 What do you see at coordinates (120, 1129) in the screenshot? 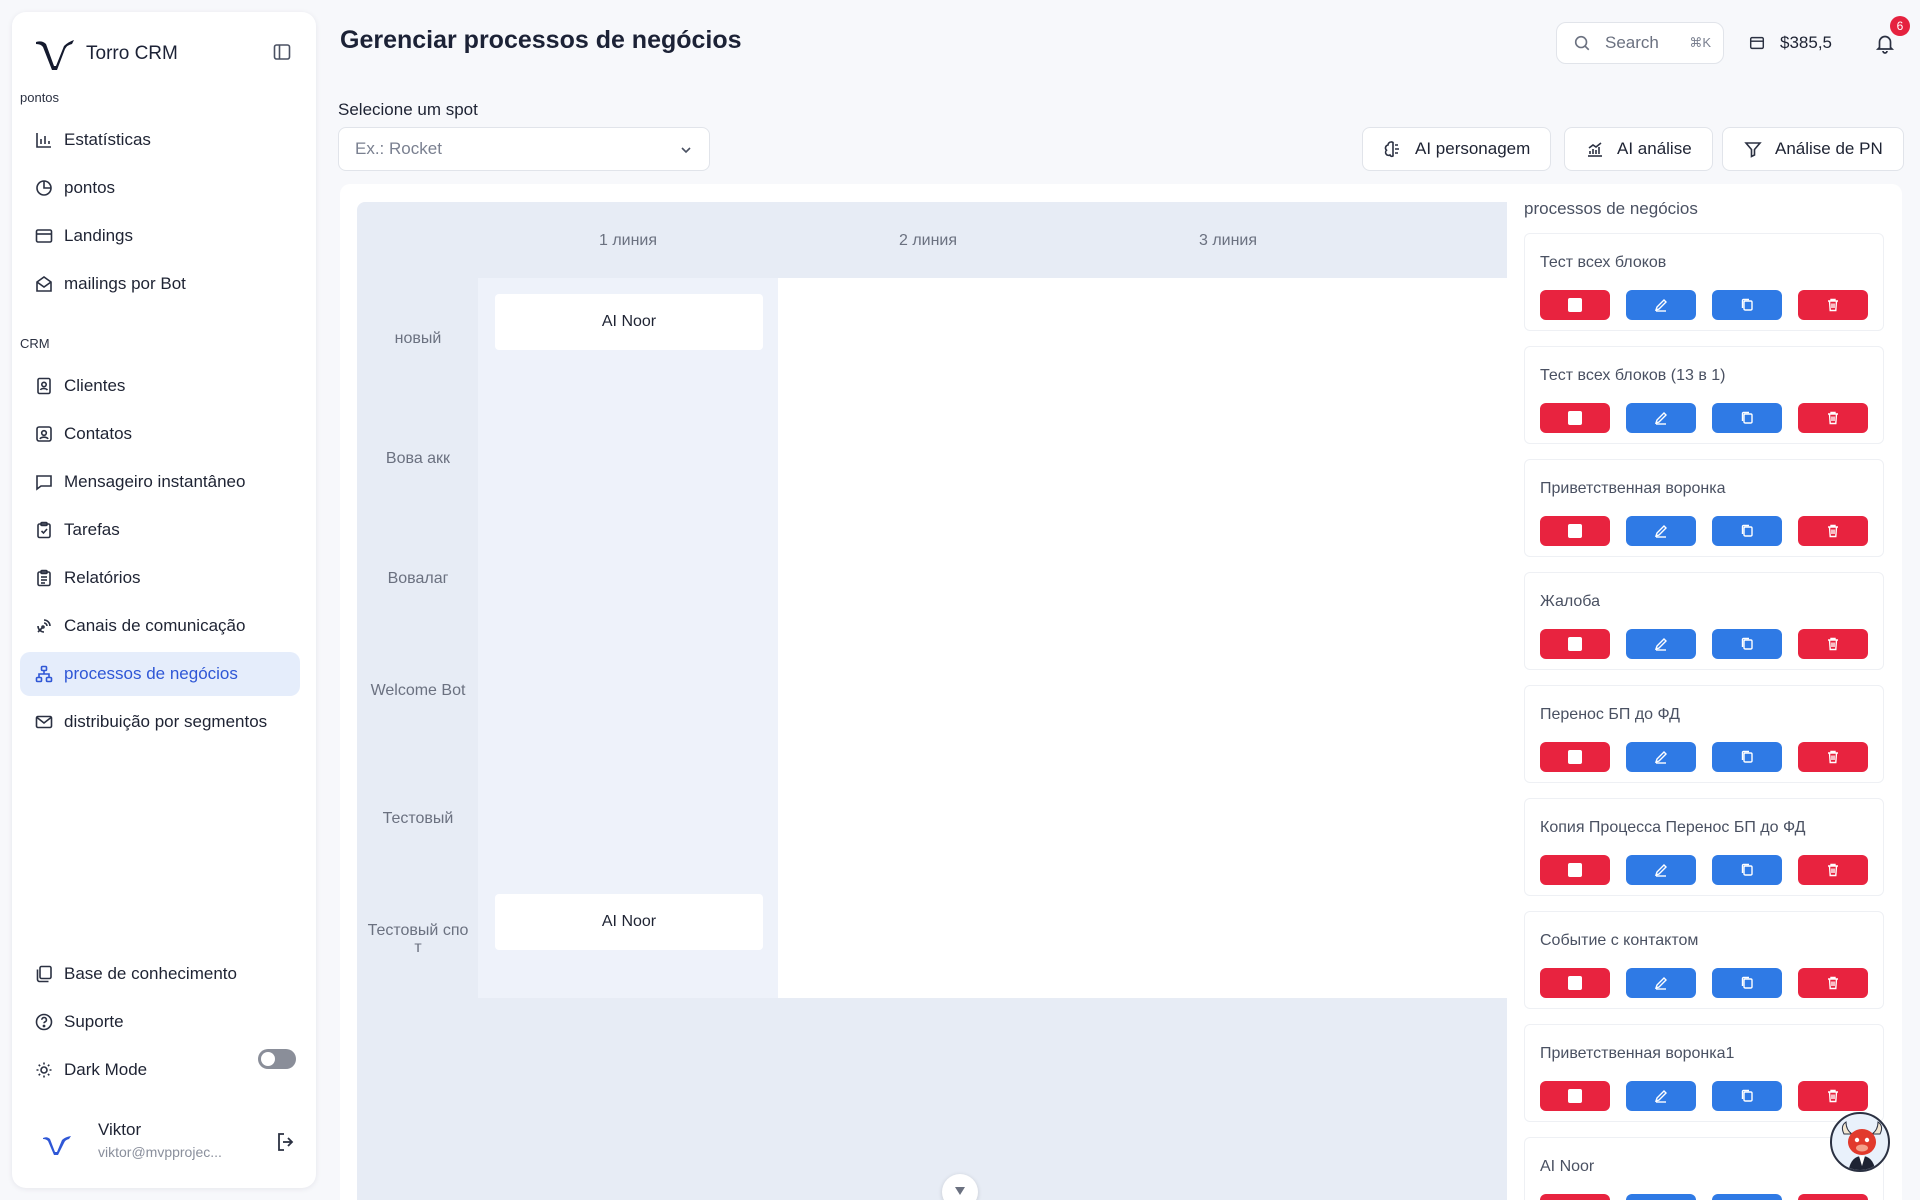
I see `user-name: Viktor` at bounding box center [120, 1129].